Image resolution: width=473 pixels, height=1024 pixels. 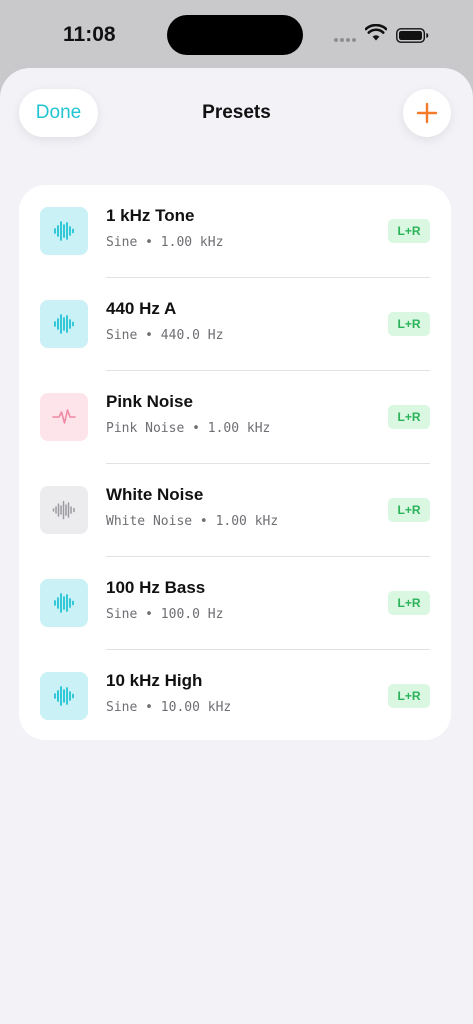 What do you see at coordinates (188, 428) in the screenshot?
I see `preset-details: Pink Noise • 1.00 kHz` at bounding box center [188, 428].